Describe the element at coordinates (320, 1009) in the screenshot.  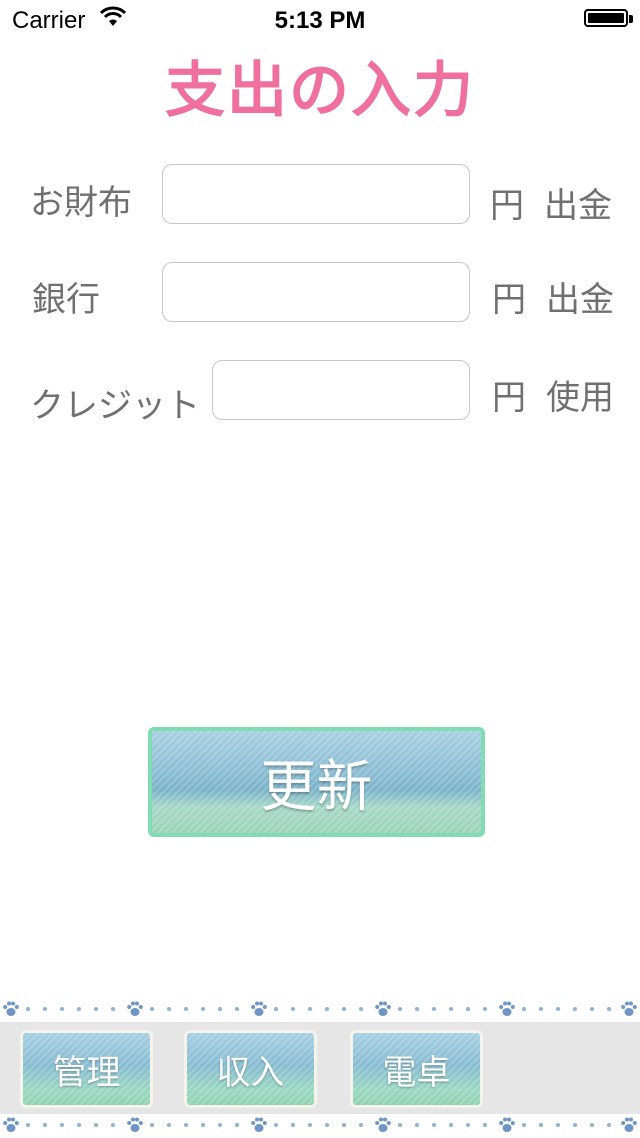
I see `paw-border-top` at that location.